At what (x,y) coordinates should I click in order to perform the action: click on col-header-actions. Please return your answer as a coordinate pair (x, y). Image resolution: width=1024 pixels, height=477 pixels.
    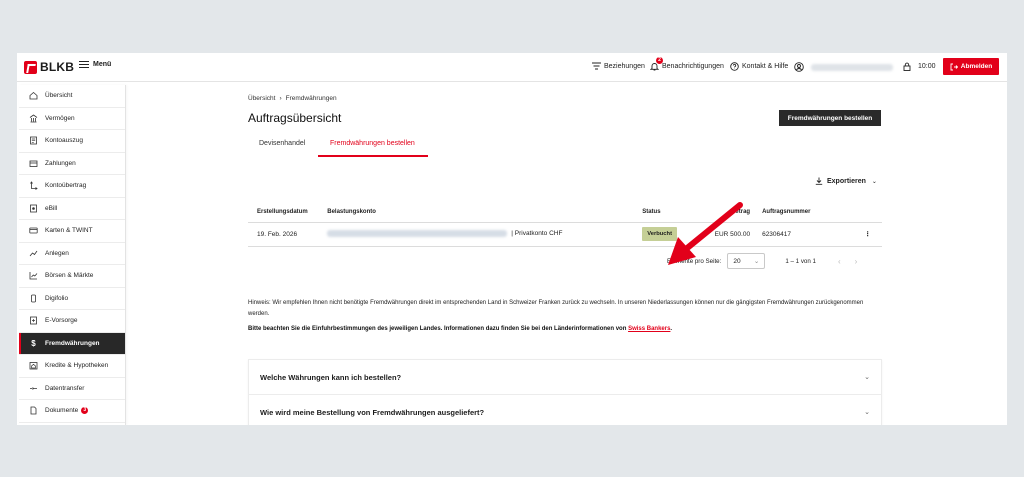
    Looking at the image, I should click on (867, 213).